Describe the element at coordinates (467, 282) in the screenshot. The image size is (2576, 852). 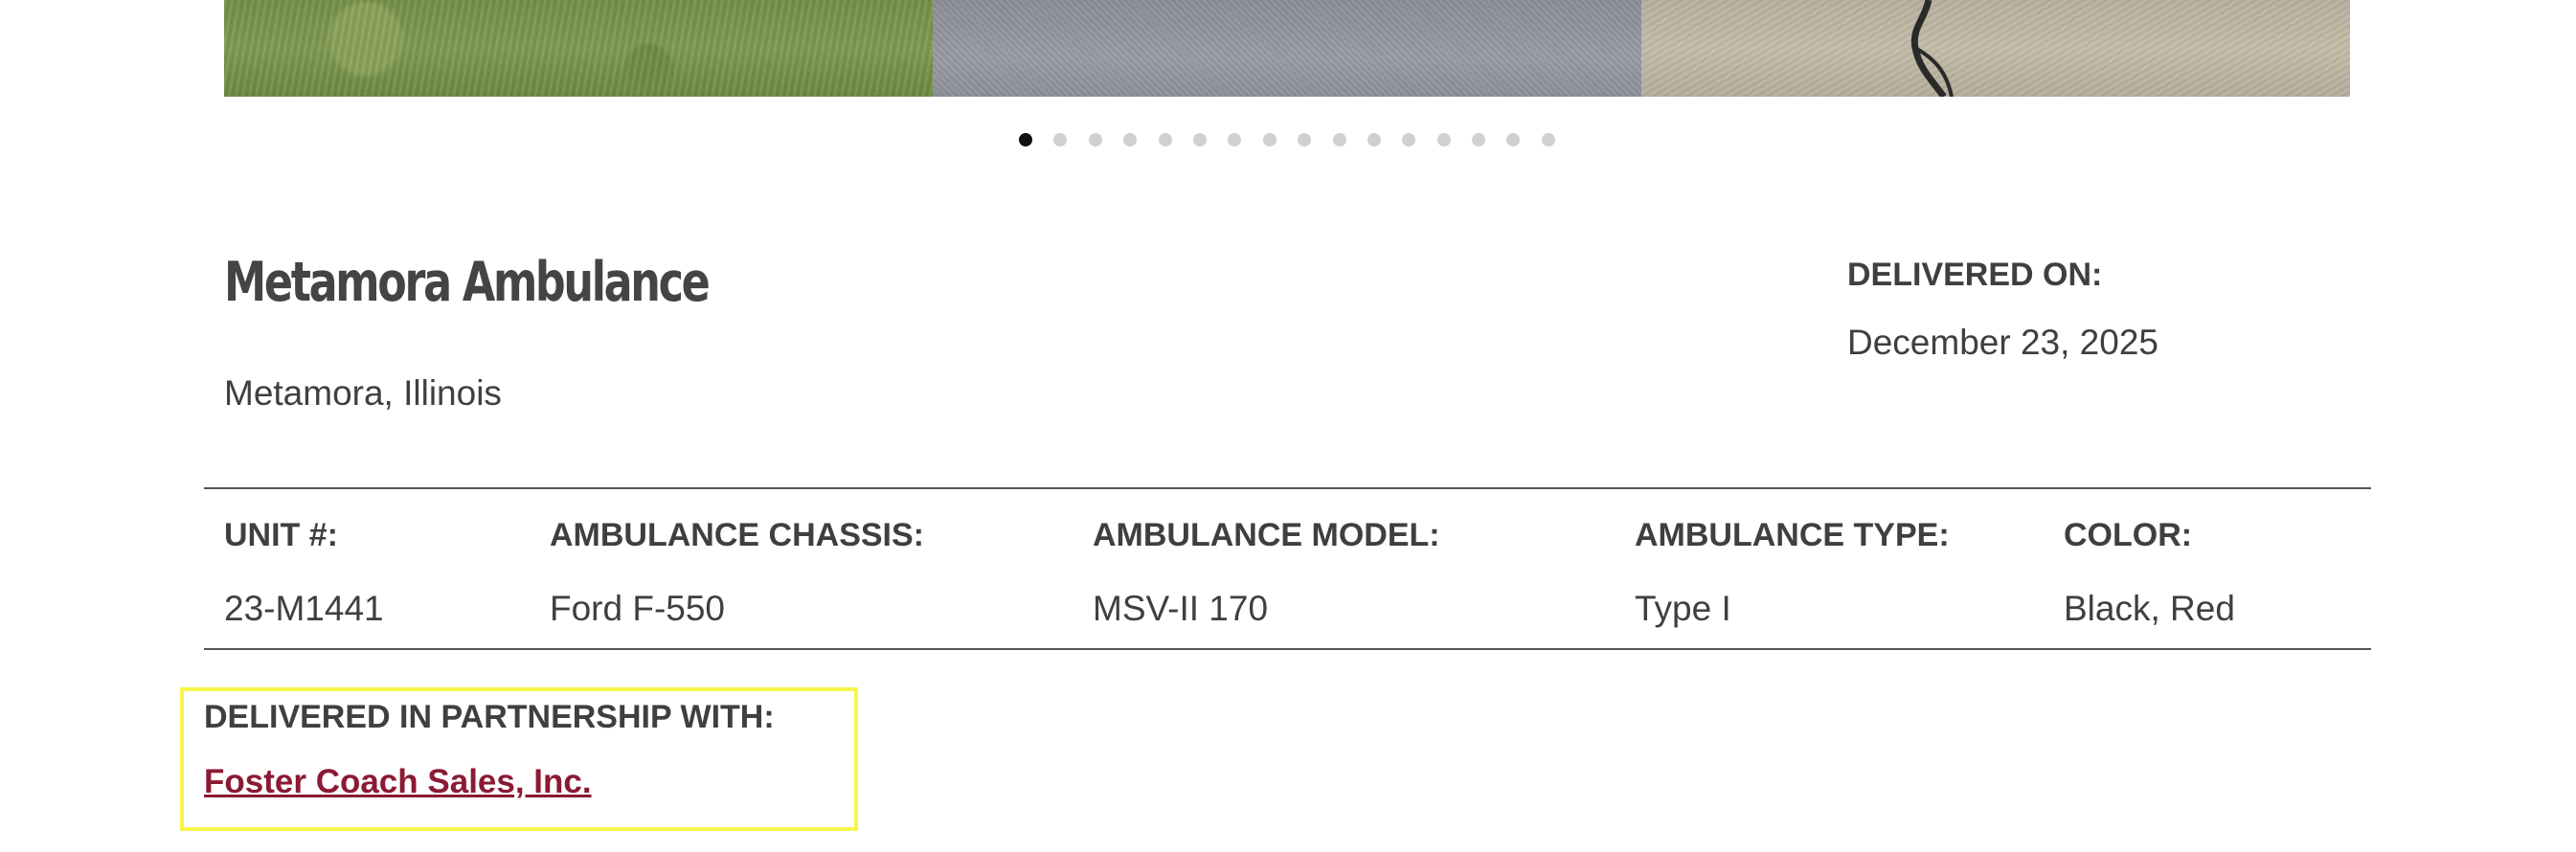
I see `page-title: Metamora Ambulance` at that location.